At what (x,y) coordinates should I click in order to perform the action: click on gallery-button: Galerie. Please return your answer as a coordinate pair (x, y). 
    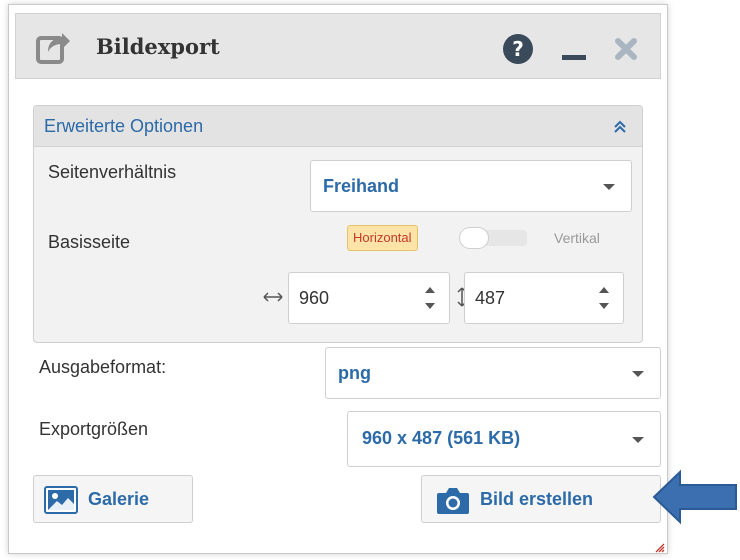
    Looking at the image, I should click on (113, 499).